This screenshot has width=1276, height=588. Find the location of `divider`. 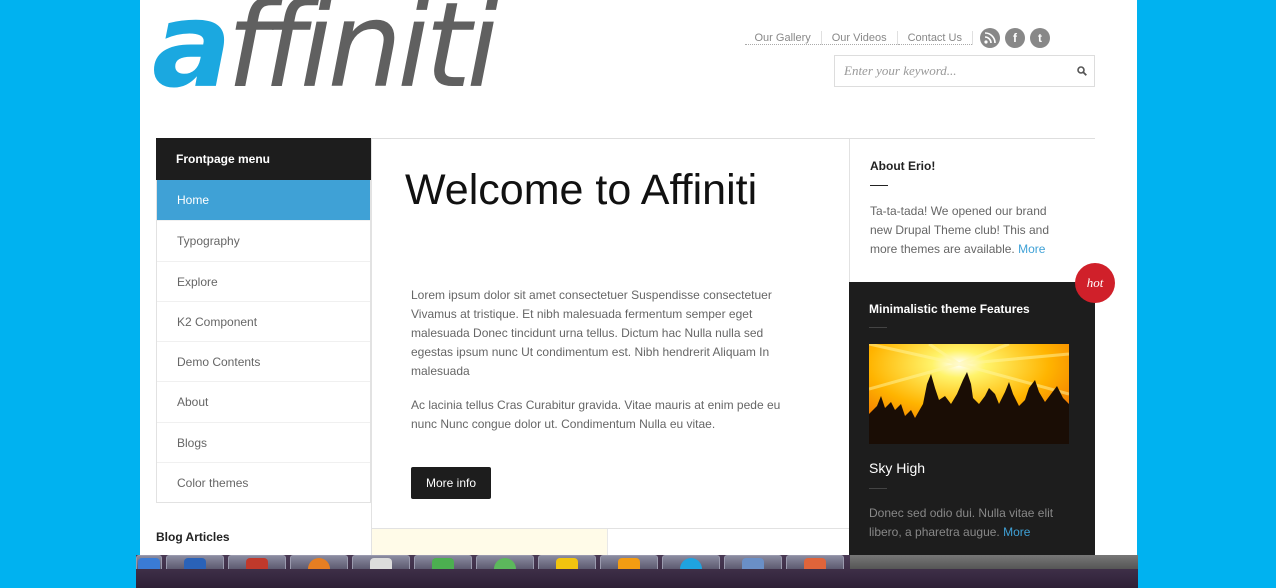

divider is located at coordinates (972, 38).